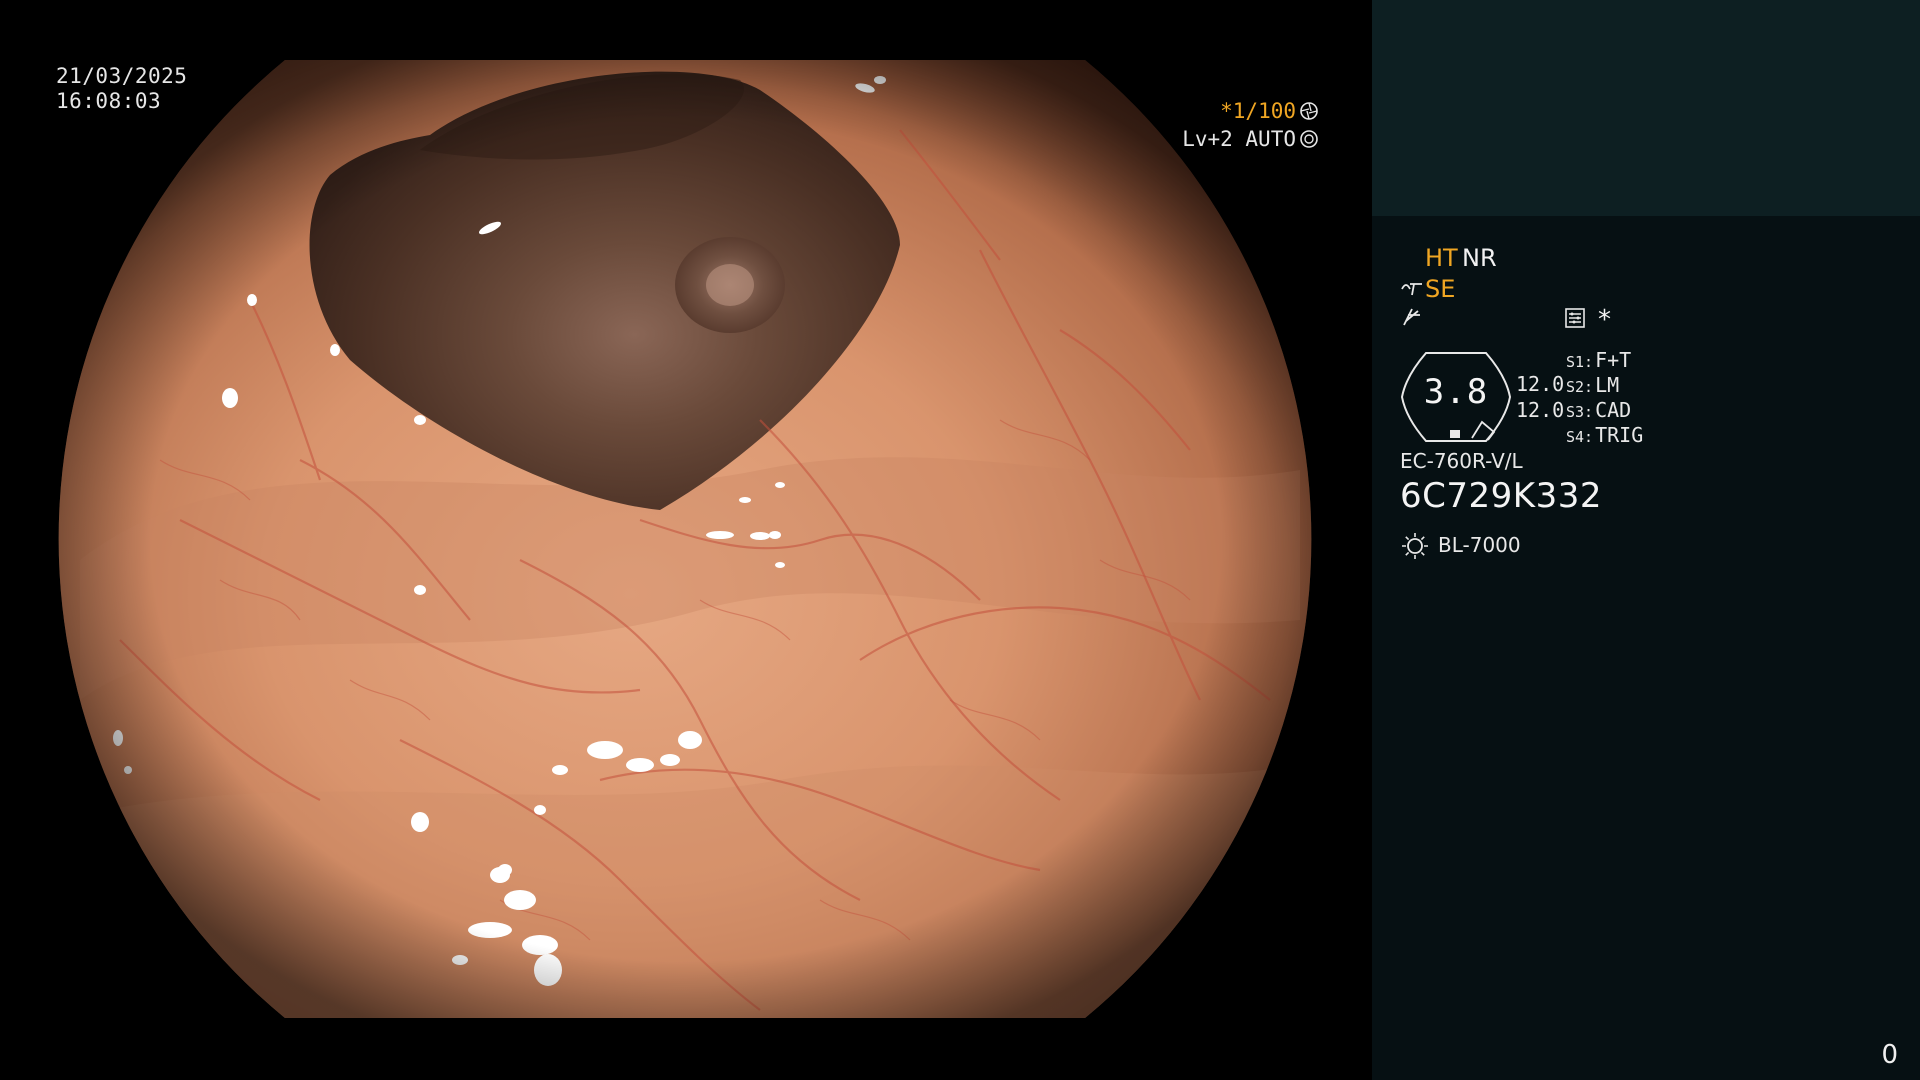  Describe the element at coordinates (1580, 412) in the screenshot. I see `slot-key: S3:` at that location.